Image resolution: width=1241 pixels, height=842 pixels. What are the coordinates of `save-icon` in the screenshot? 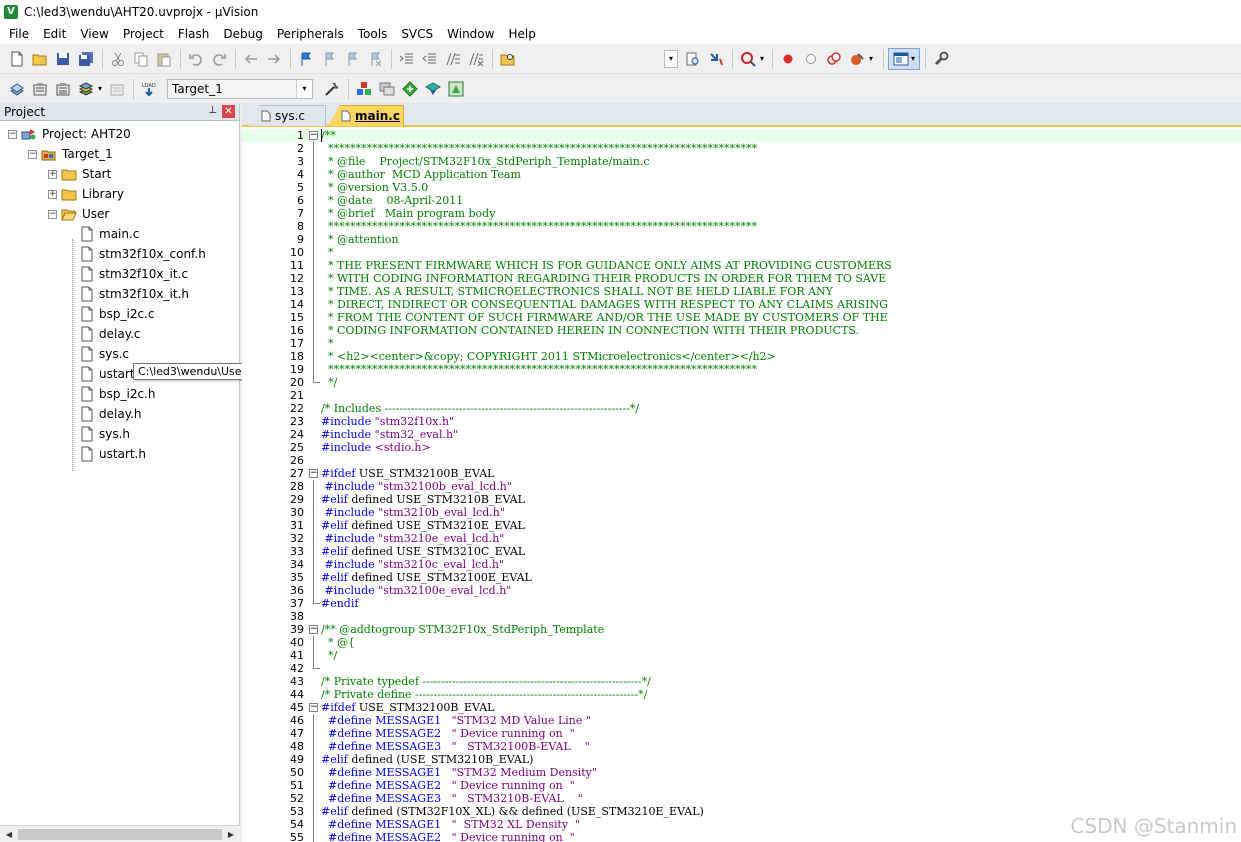 It's located at (63, 59).